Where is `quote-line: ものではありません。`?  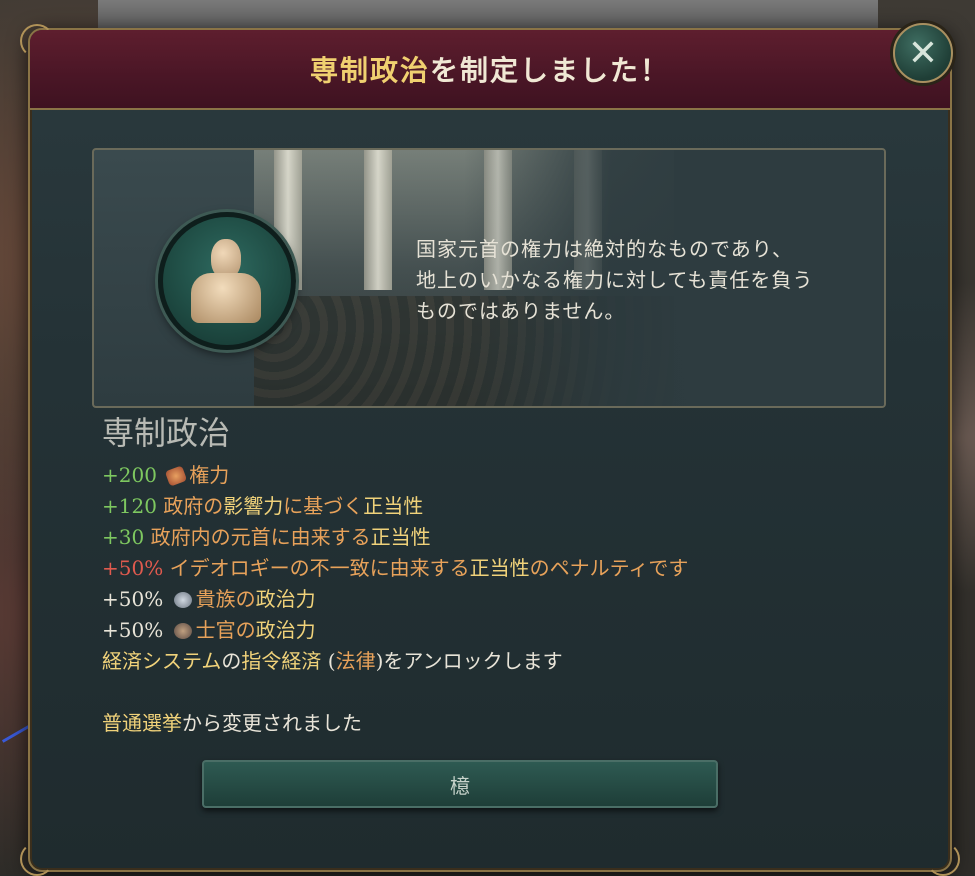 quote-line: ものではありません。 is located at coordinates (521, 311).